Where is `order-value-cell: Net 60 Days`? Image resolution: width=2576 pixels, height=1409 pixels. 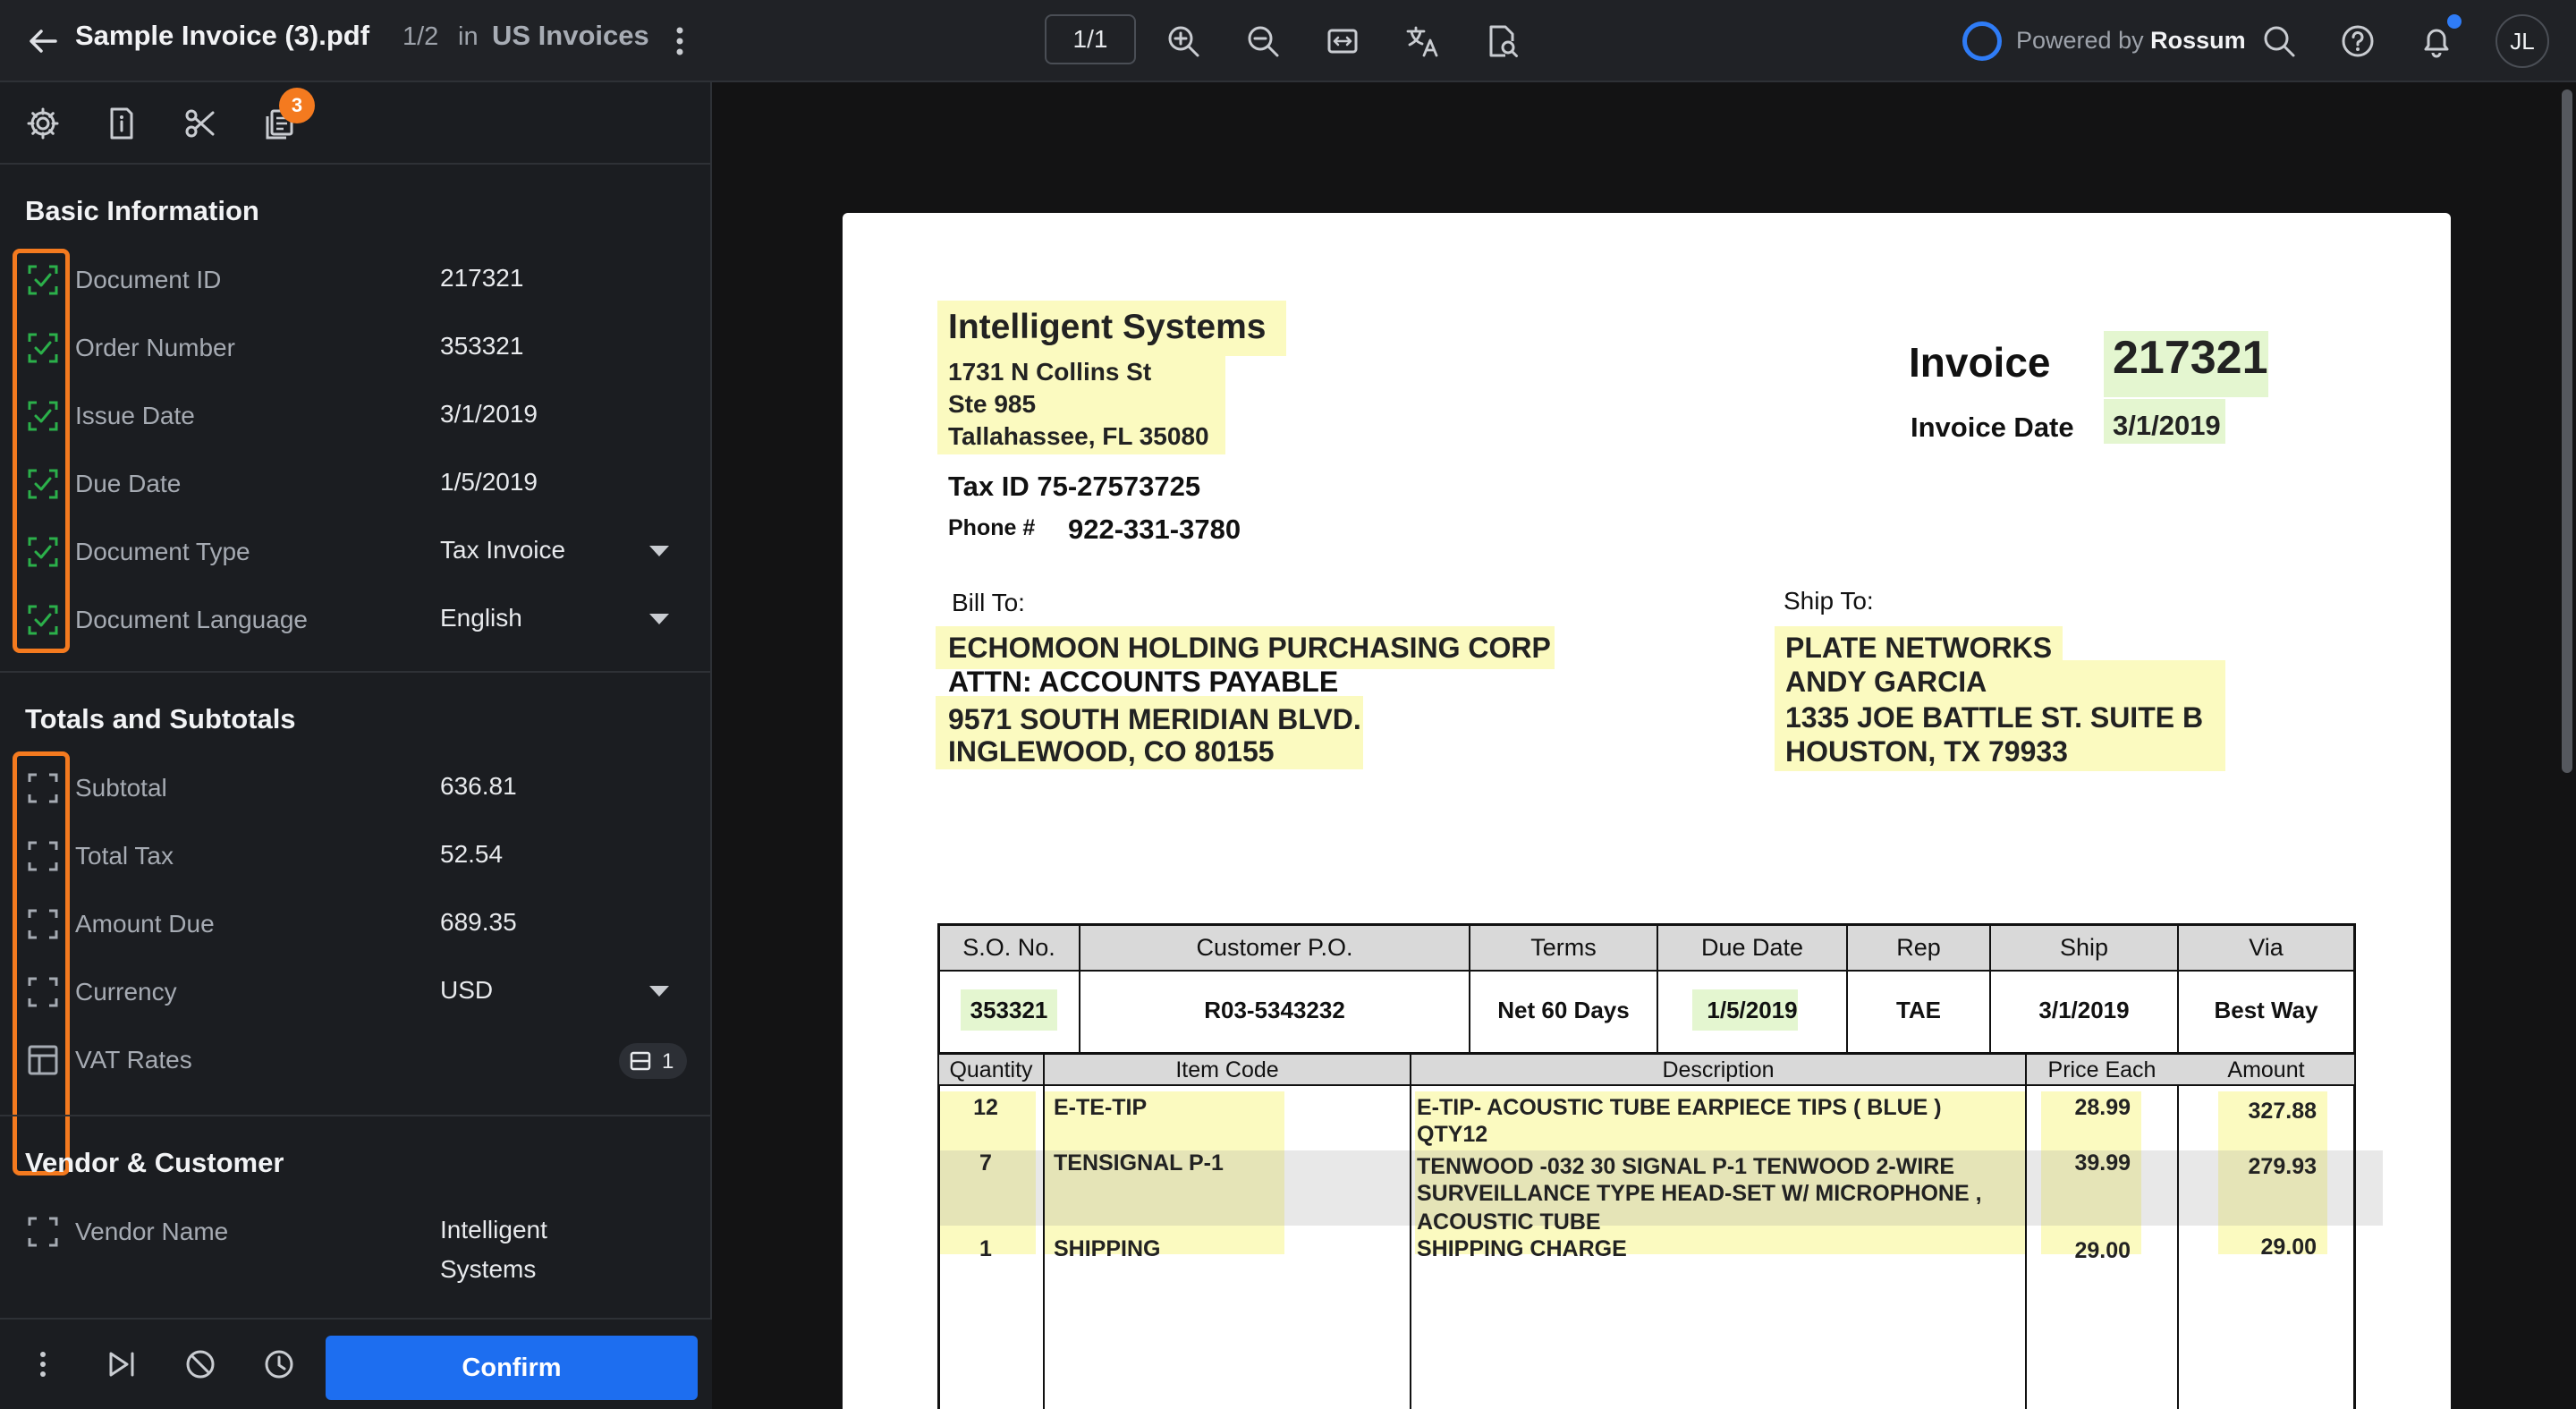
order-value-cell: Net 60 Days is located at coordinates (1563, 1010).